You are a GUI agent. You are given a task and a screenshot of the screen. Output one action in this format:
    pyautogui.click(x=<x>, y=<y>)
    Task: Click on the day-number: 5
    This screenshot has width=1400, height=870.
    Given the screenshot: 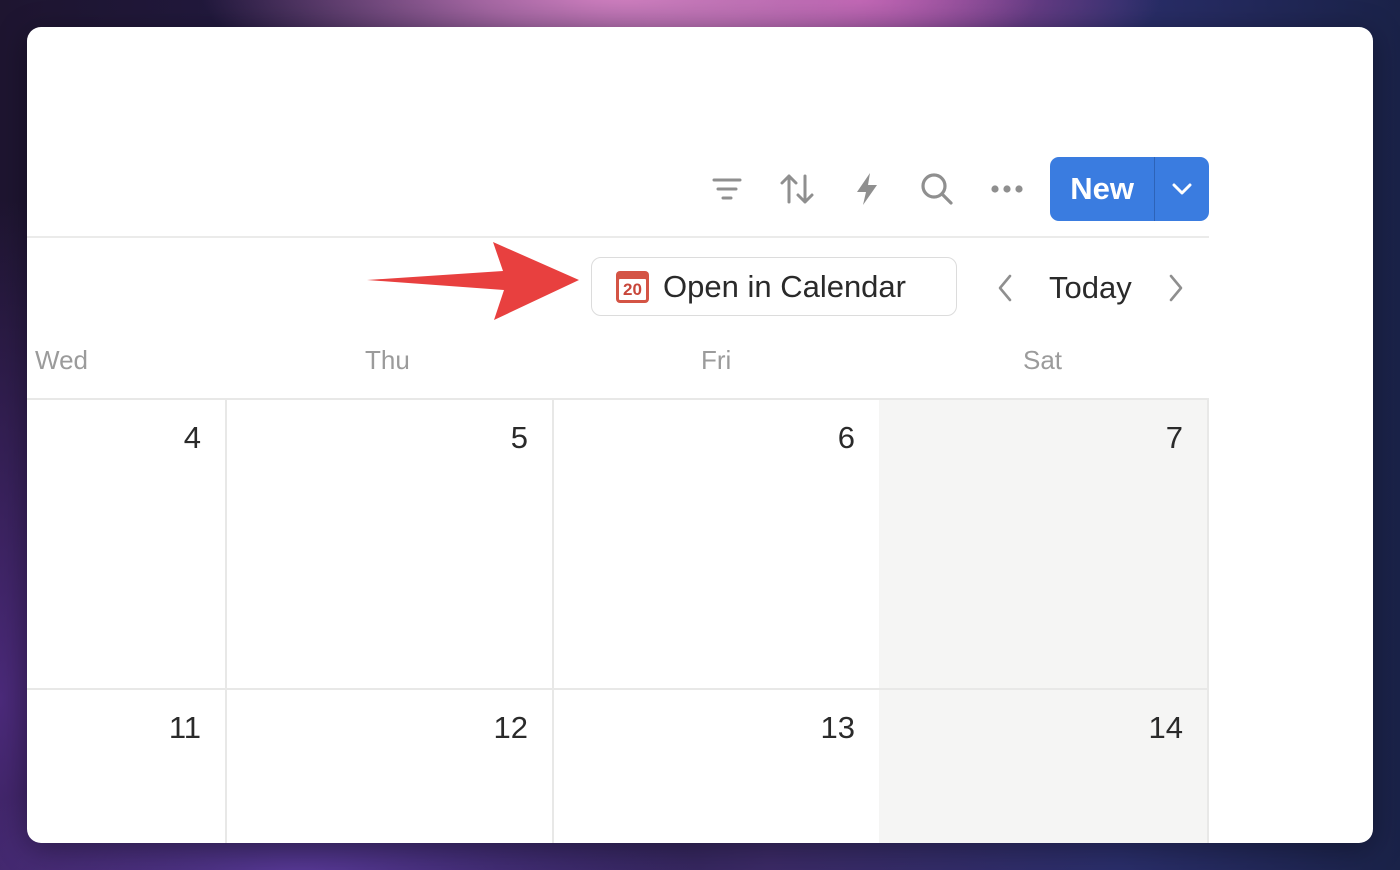 What is the action you would take?
    pyautogui.click(x=519, y=437)
    